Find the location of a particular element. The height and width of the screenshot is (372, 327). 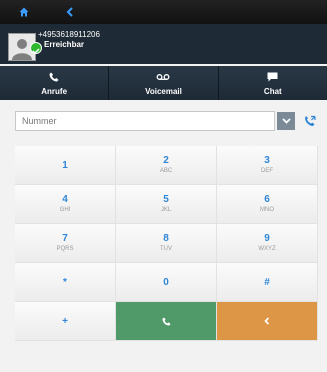

key-letters: DEF is located at coordinates (267, 171).